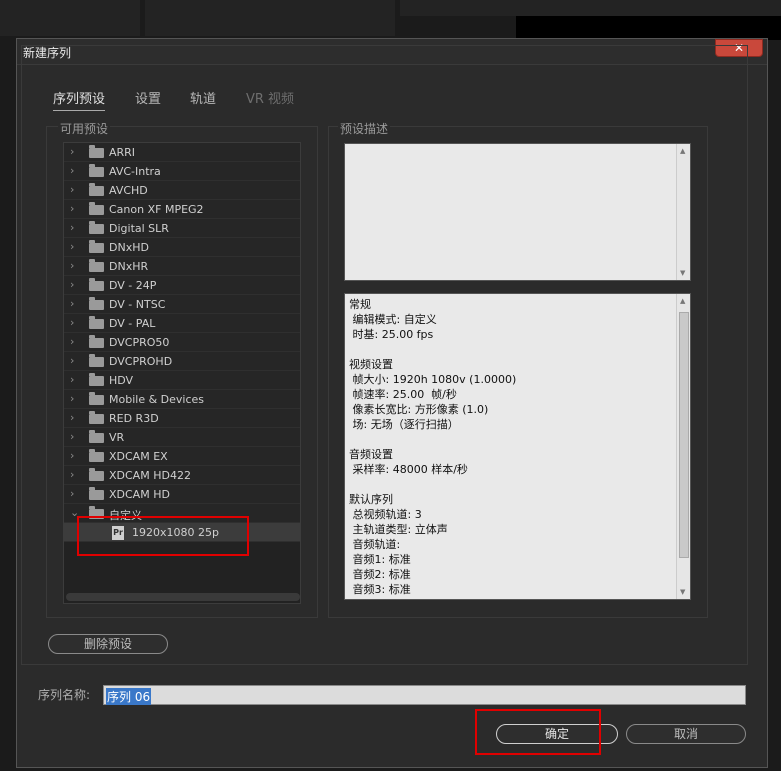  Describe the element at coordinates (371, 364) in the screenshot. I see `preset-info-line: 视频设置` at that location.